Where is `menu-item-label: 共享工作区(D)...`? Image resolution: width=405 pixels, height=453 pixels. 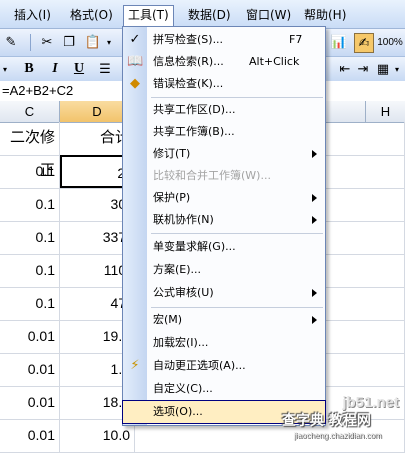 menu-item-label: 共享工作区(D)... is located at coordinates (194, 109).